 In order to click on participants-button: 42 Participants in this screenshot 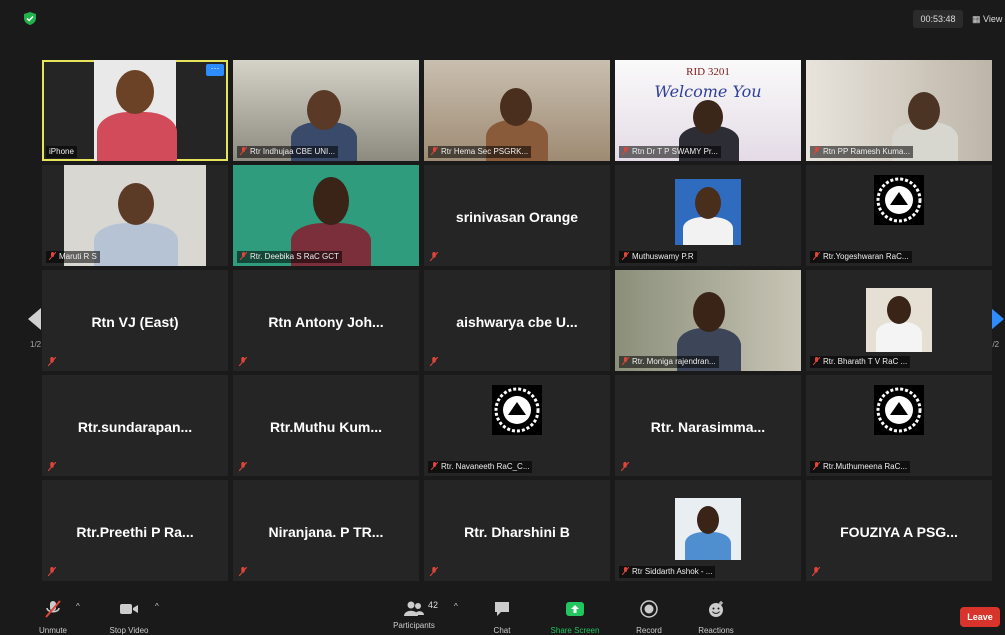, I will do `click(414, 615)`.